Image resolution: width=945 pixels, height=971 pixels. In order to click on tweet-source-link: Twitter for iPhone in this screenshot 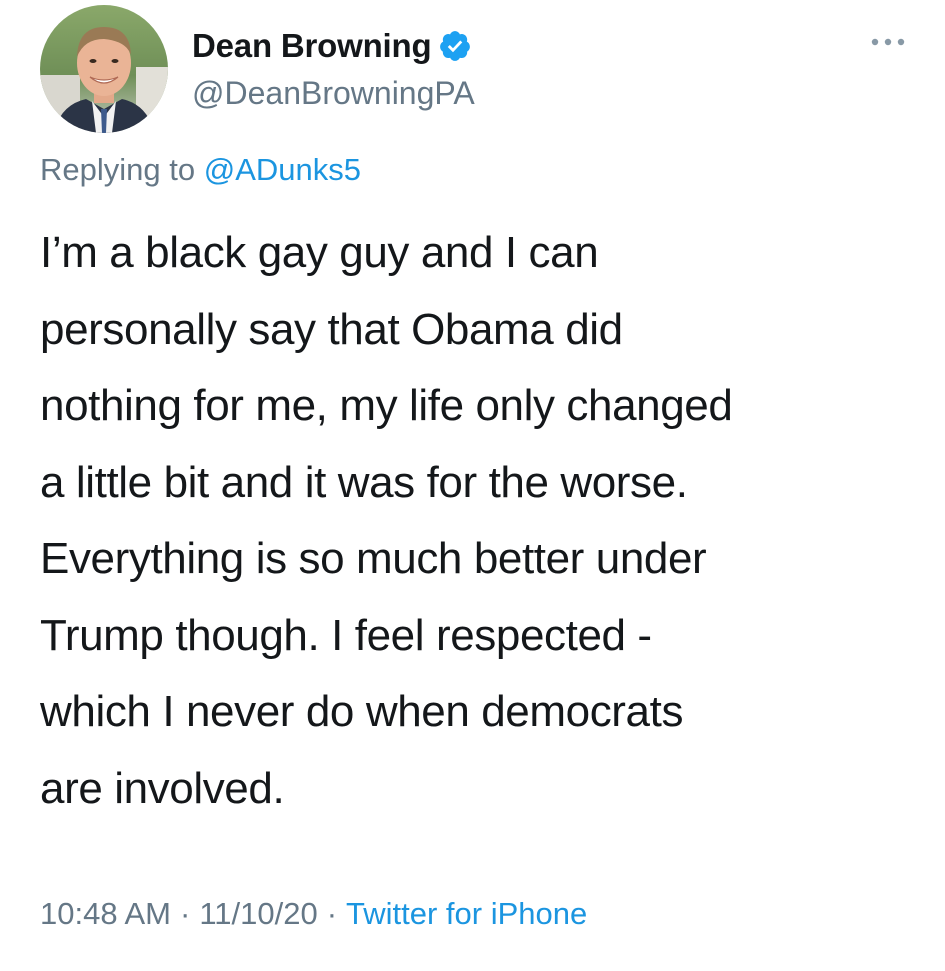, I will do `click(466, 913)`.